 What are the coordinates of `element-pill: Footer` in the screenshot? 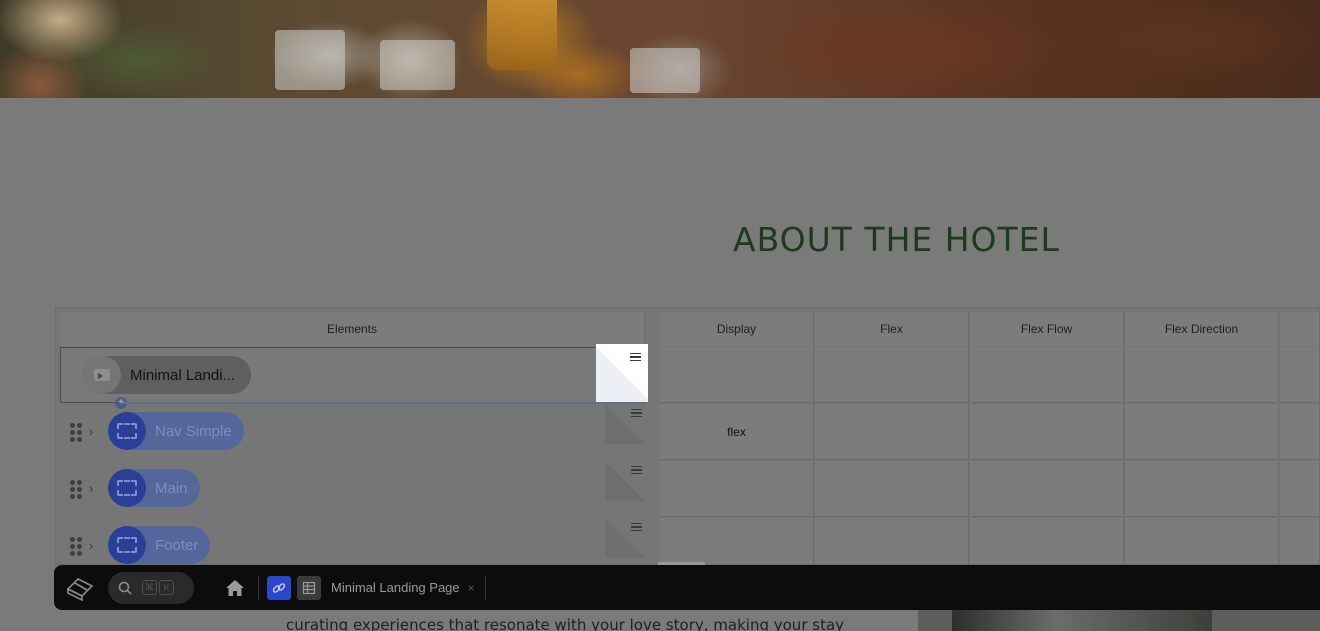 It's located at (159, 545).